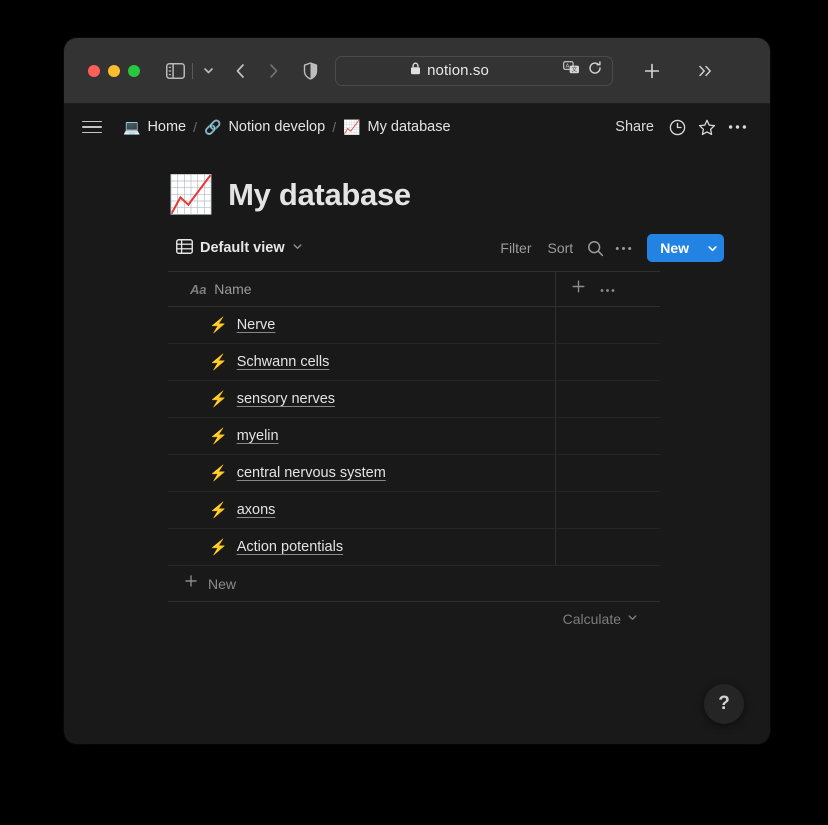 The image size is (828, 825). What do you see at coordinates (652, 71) in the screenshot?
I see `new-tab-plus-icon` at bounding box center [652, 71].